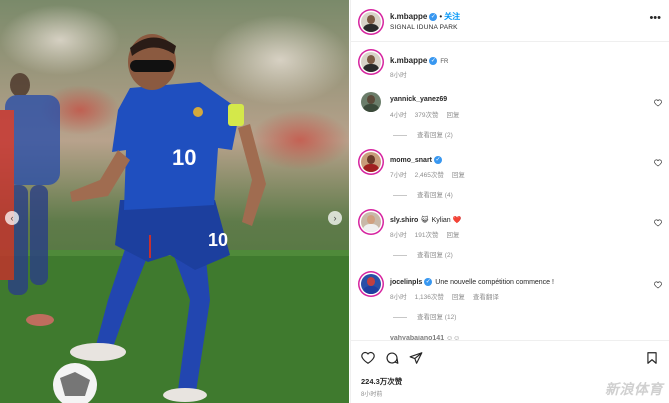  Describe the element at coordinates (406, 282) in the screenshot. I see `commenter-username: jocelinpls` at that location.